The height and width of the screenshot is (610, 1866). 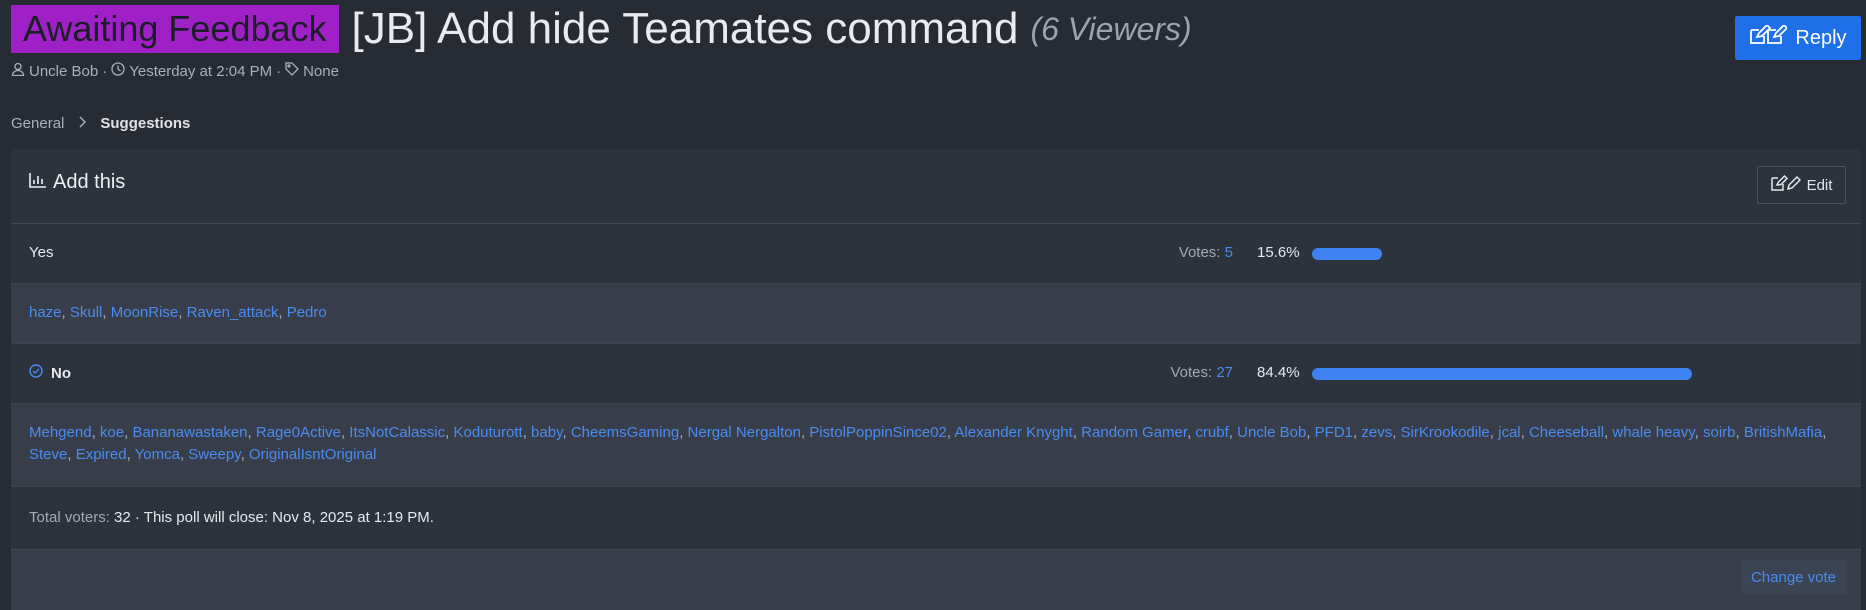 What do you see at coordinates (307, 312) in the screenshot?
I see `voter-link: Pedro` at bounding box center [307, 312].